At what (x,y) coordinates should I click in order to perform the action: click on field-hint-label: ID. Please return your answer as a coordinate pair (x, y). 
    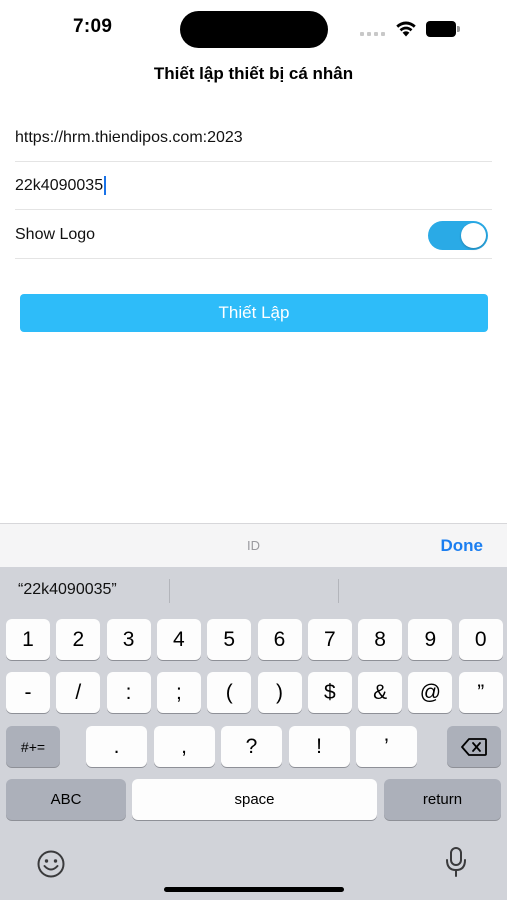
    Looking at the image, I should click on (253, 545).